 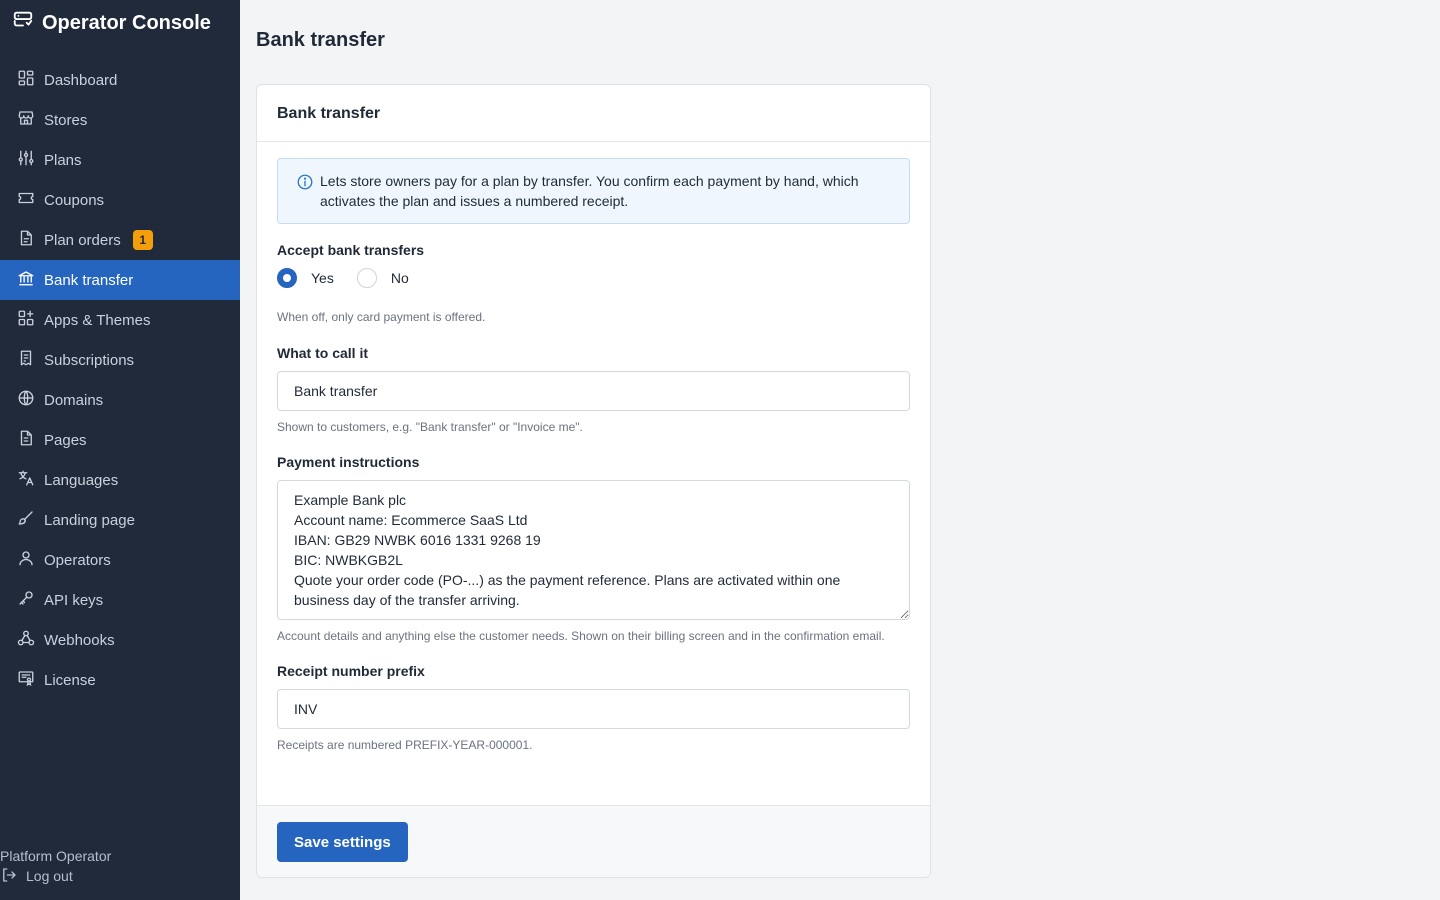 What do you see at coordinates (120, 400) in the screenshot?
I see `sidebar-item-domains: Domains` at bounding box center [120, 400].